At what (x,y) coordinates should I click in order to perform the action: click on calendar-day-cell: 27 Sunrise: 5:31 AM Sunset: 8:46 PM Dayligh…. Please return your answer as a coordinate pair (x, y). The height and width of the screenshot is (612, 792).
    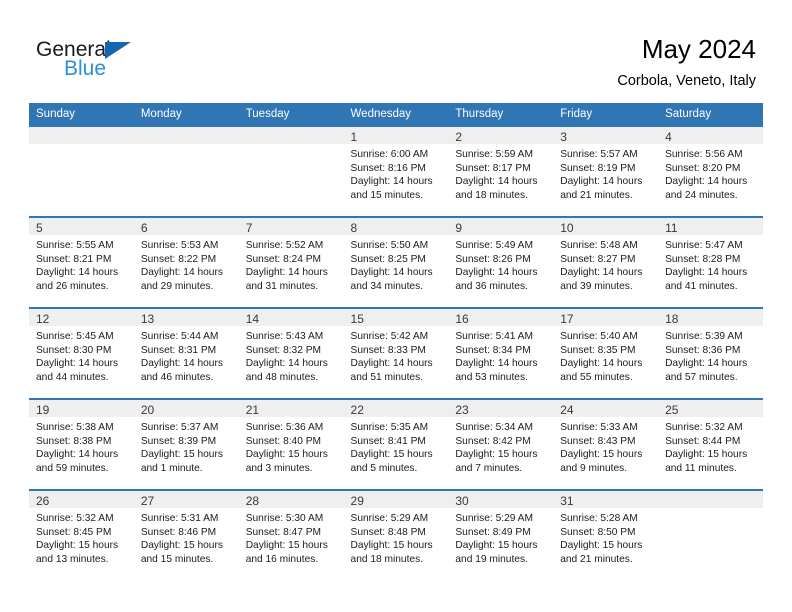
    Looking at the image, I should click on (186, 534).